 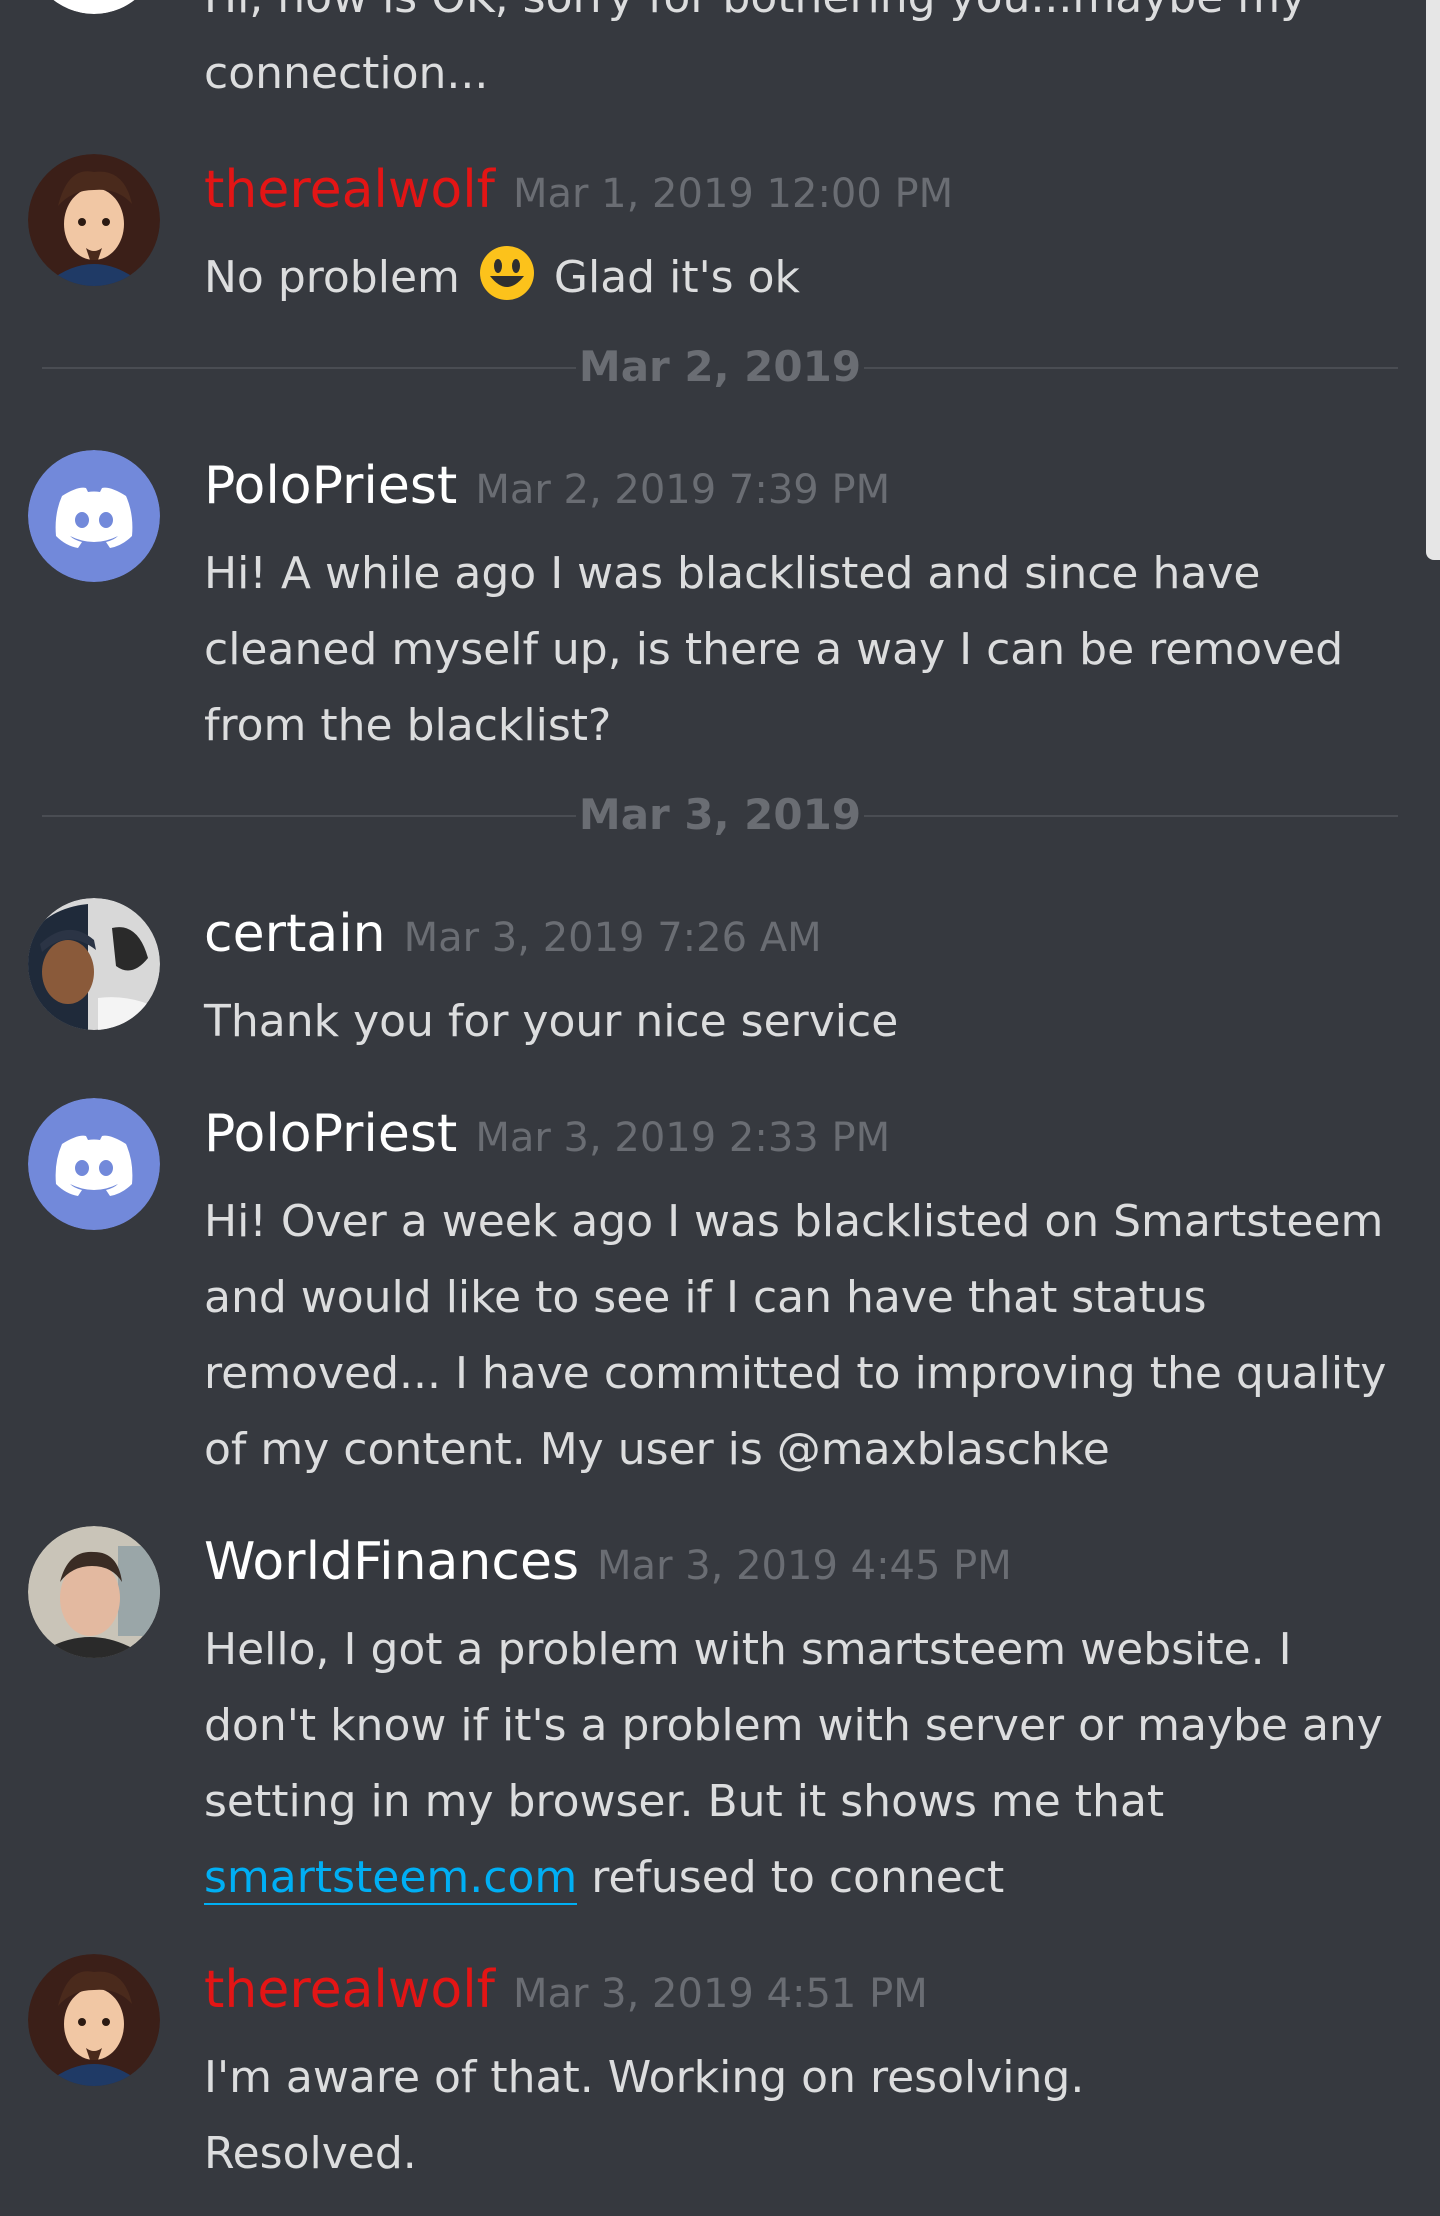 I want to click on message-text: No problem Glad it's ok, so click(x=804, y=278).